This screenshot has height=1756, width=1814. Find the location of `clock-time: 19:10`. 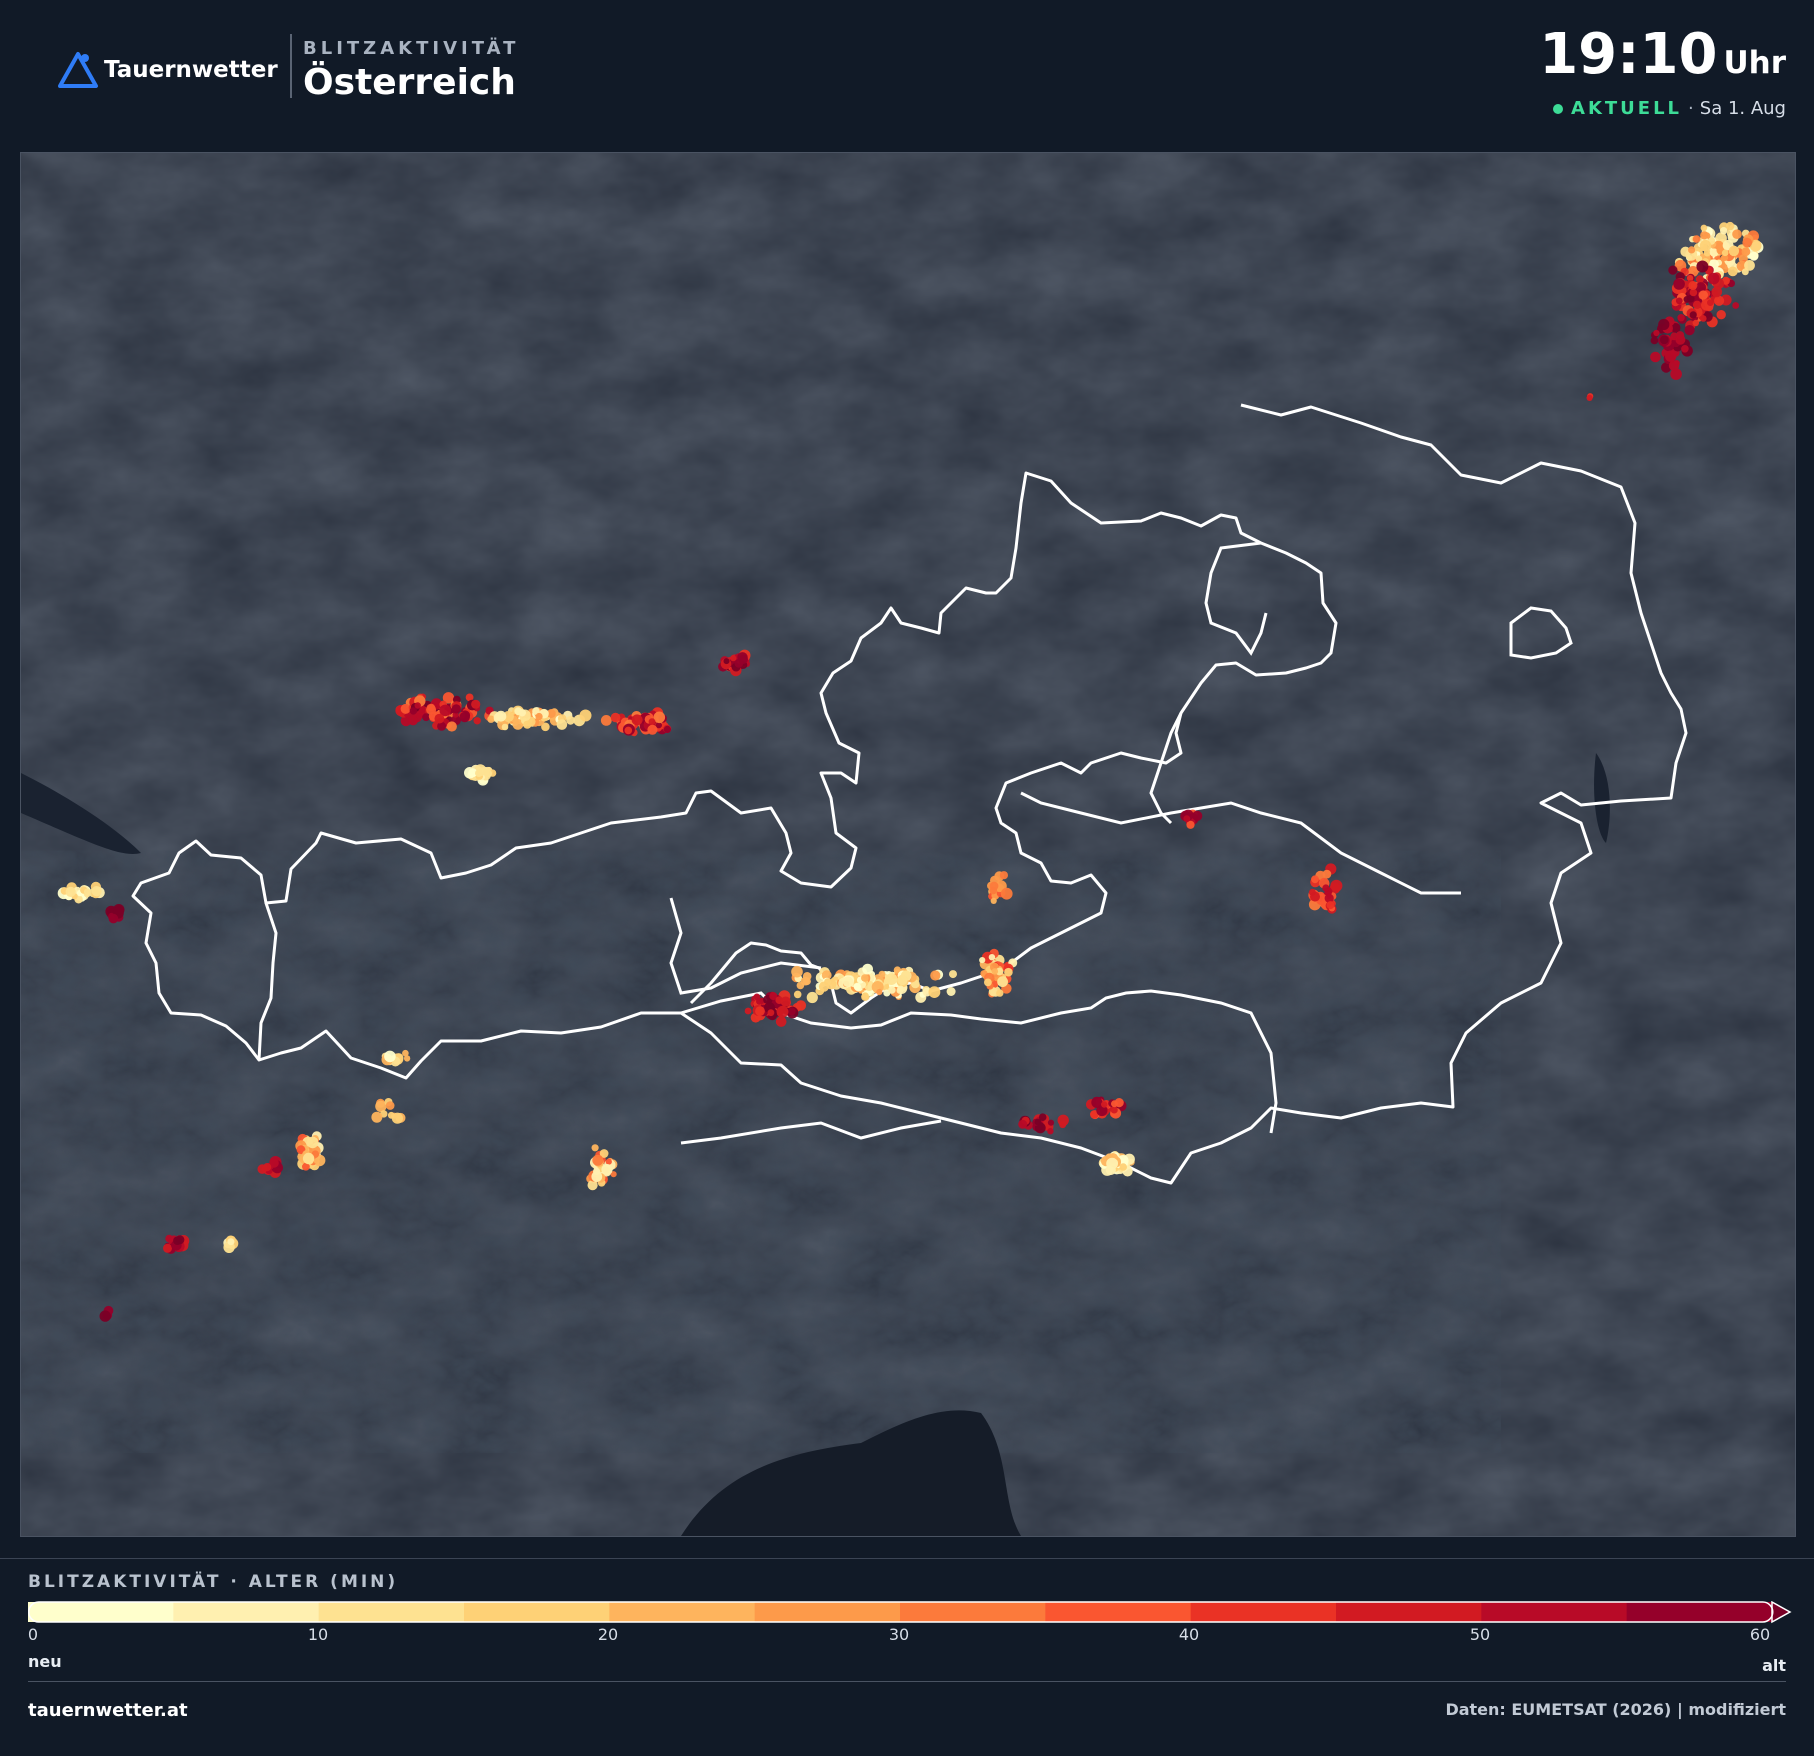

clock-time: 19:10 is located at coordinates (1628, 54).